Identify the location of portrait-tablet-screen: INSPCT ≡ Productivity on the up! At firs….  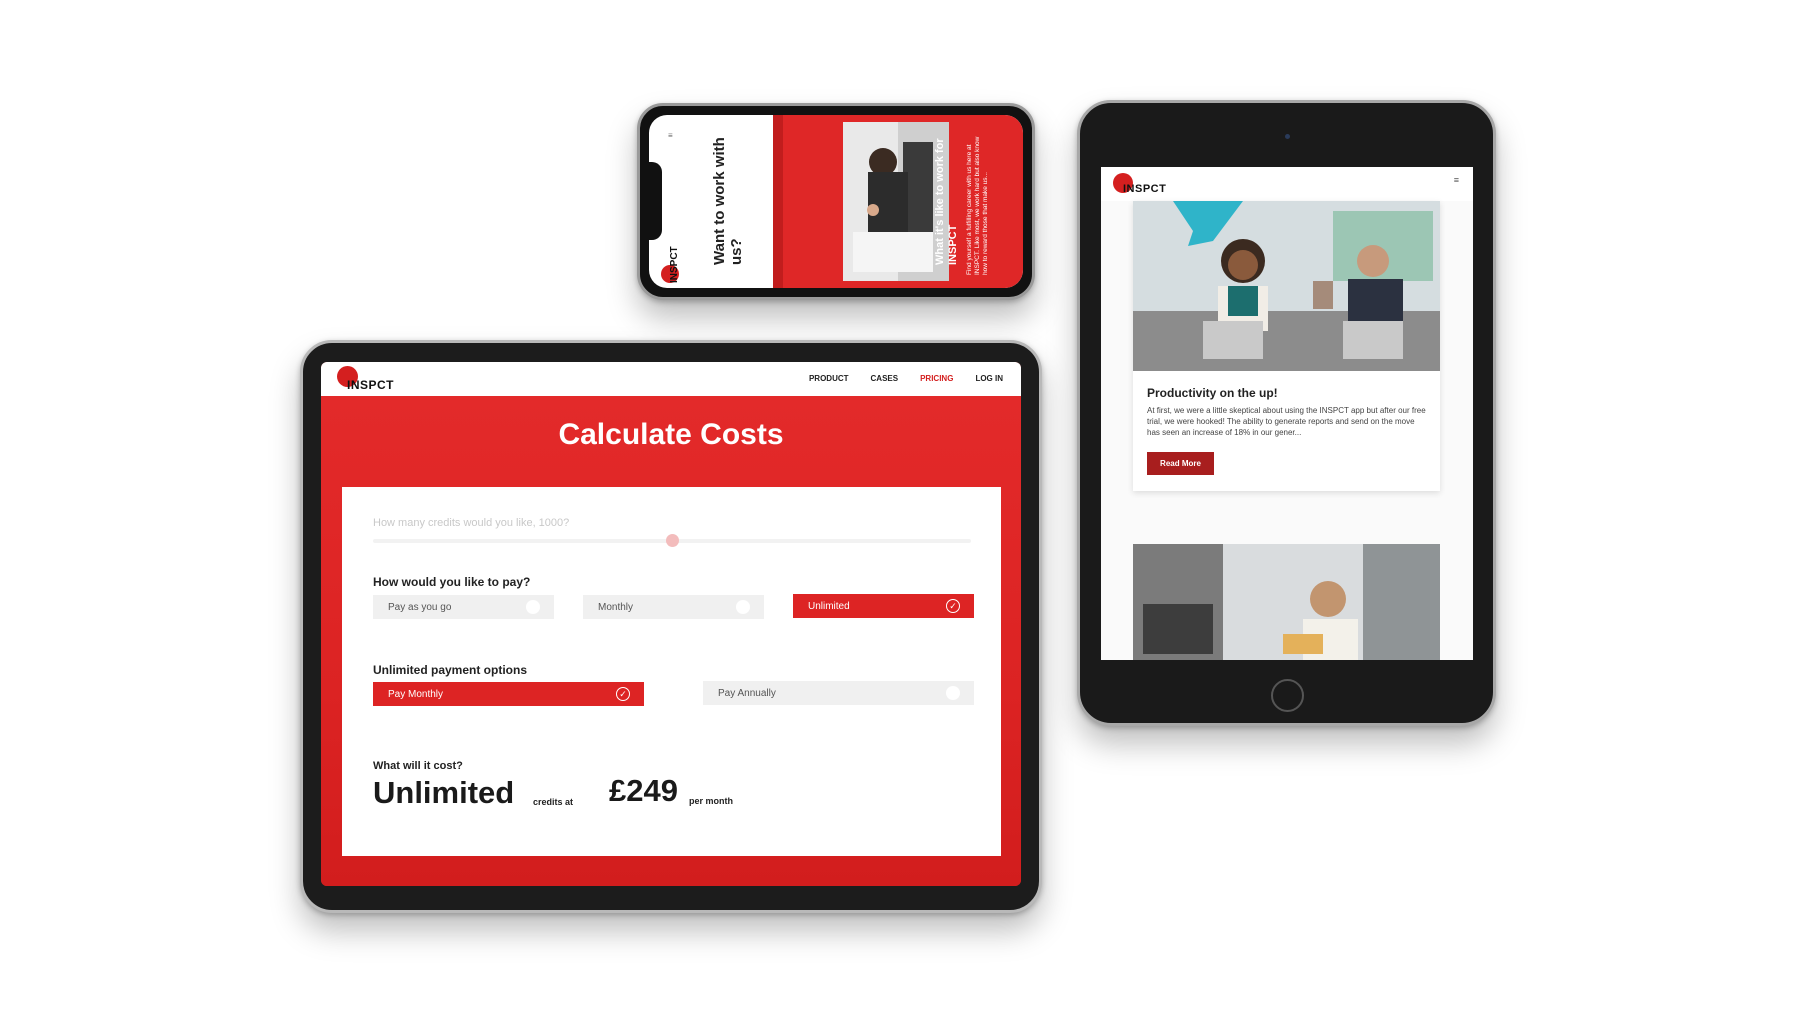
(1287, 413).